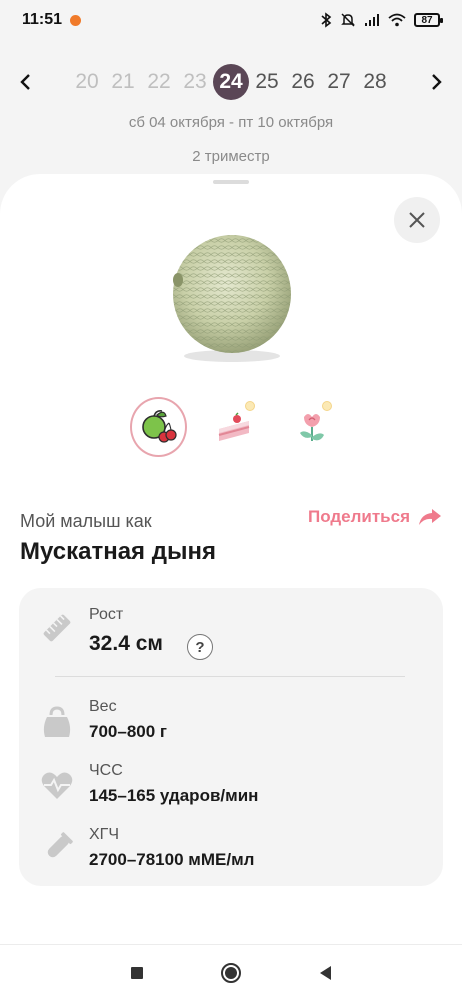  What do you see at coordinates (231, 634) in the screenshot?
I see `stat-height: Рост 32.4 см ?` at bounding box center [231, 634].